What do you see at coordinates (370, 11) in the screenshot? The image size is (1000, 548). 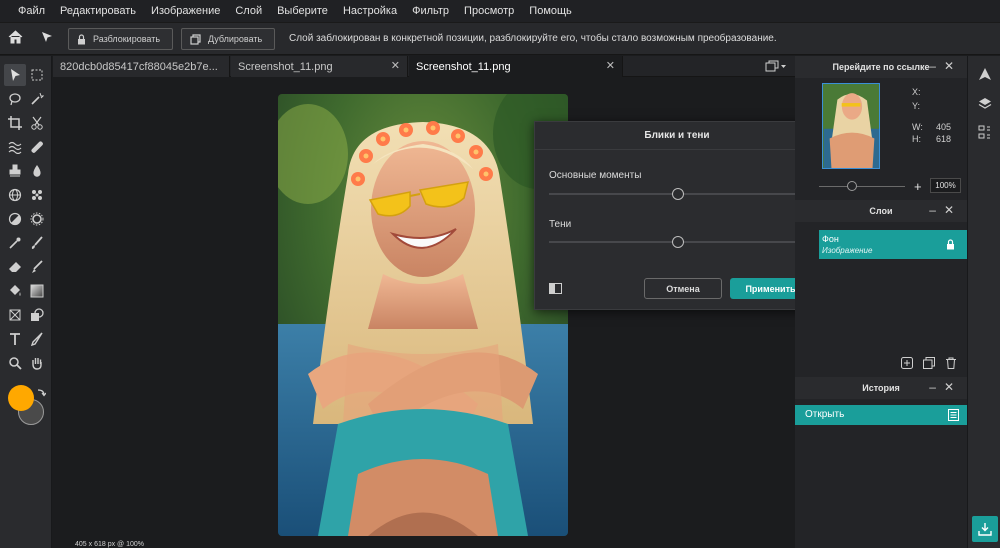 I see `menu-adjust: Настройка` at bounding box center [370, 11].